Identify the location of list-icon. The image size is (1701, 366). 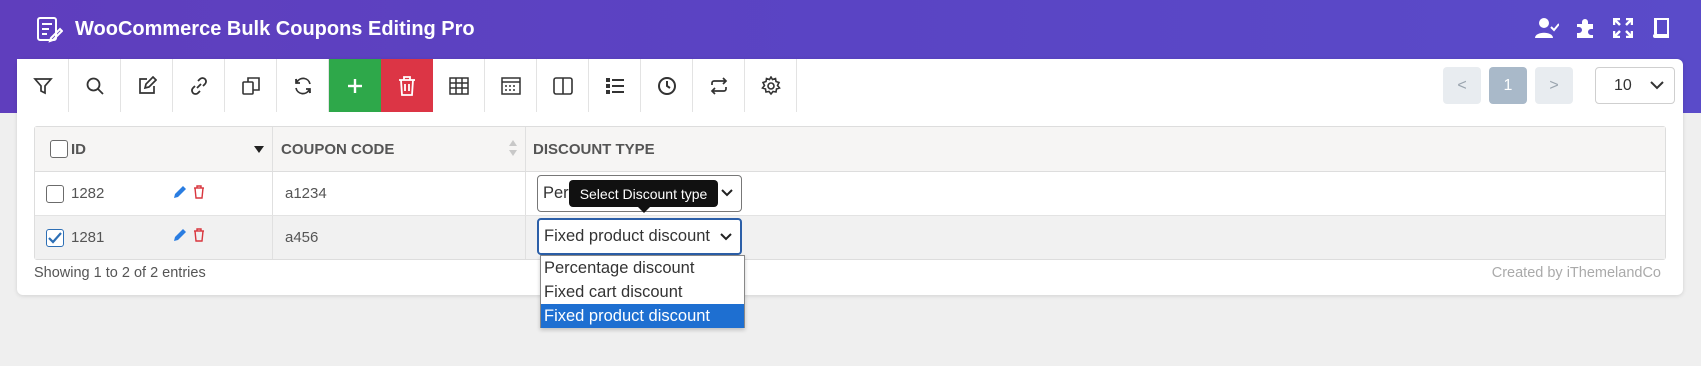
(614, 85).